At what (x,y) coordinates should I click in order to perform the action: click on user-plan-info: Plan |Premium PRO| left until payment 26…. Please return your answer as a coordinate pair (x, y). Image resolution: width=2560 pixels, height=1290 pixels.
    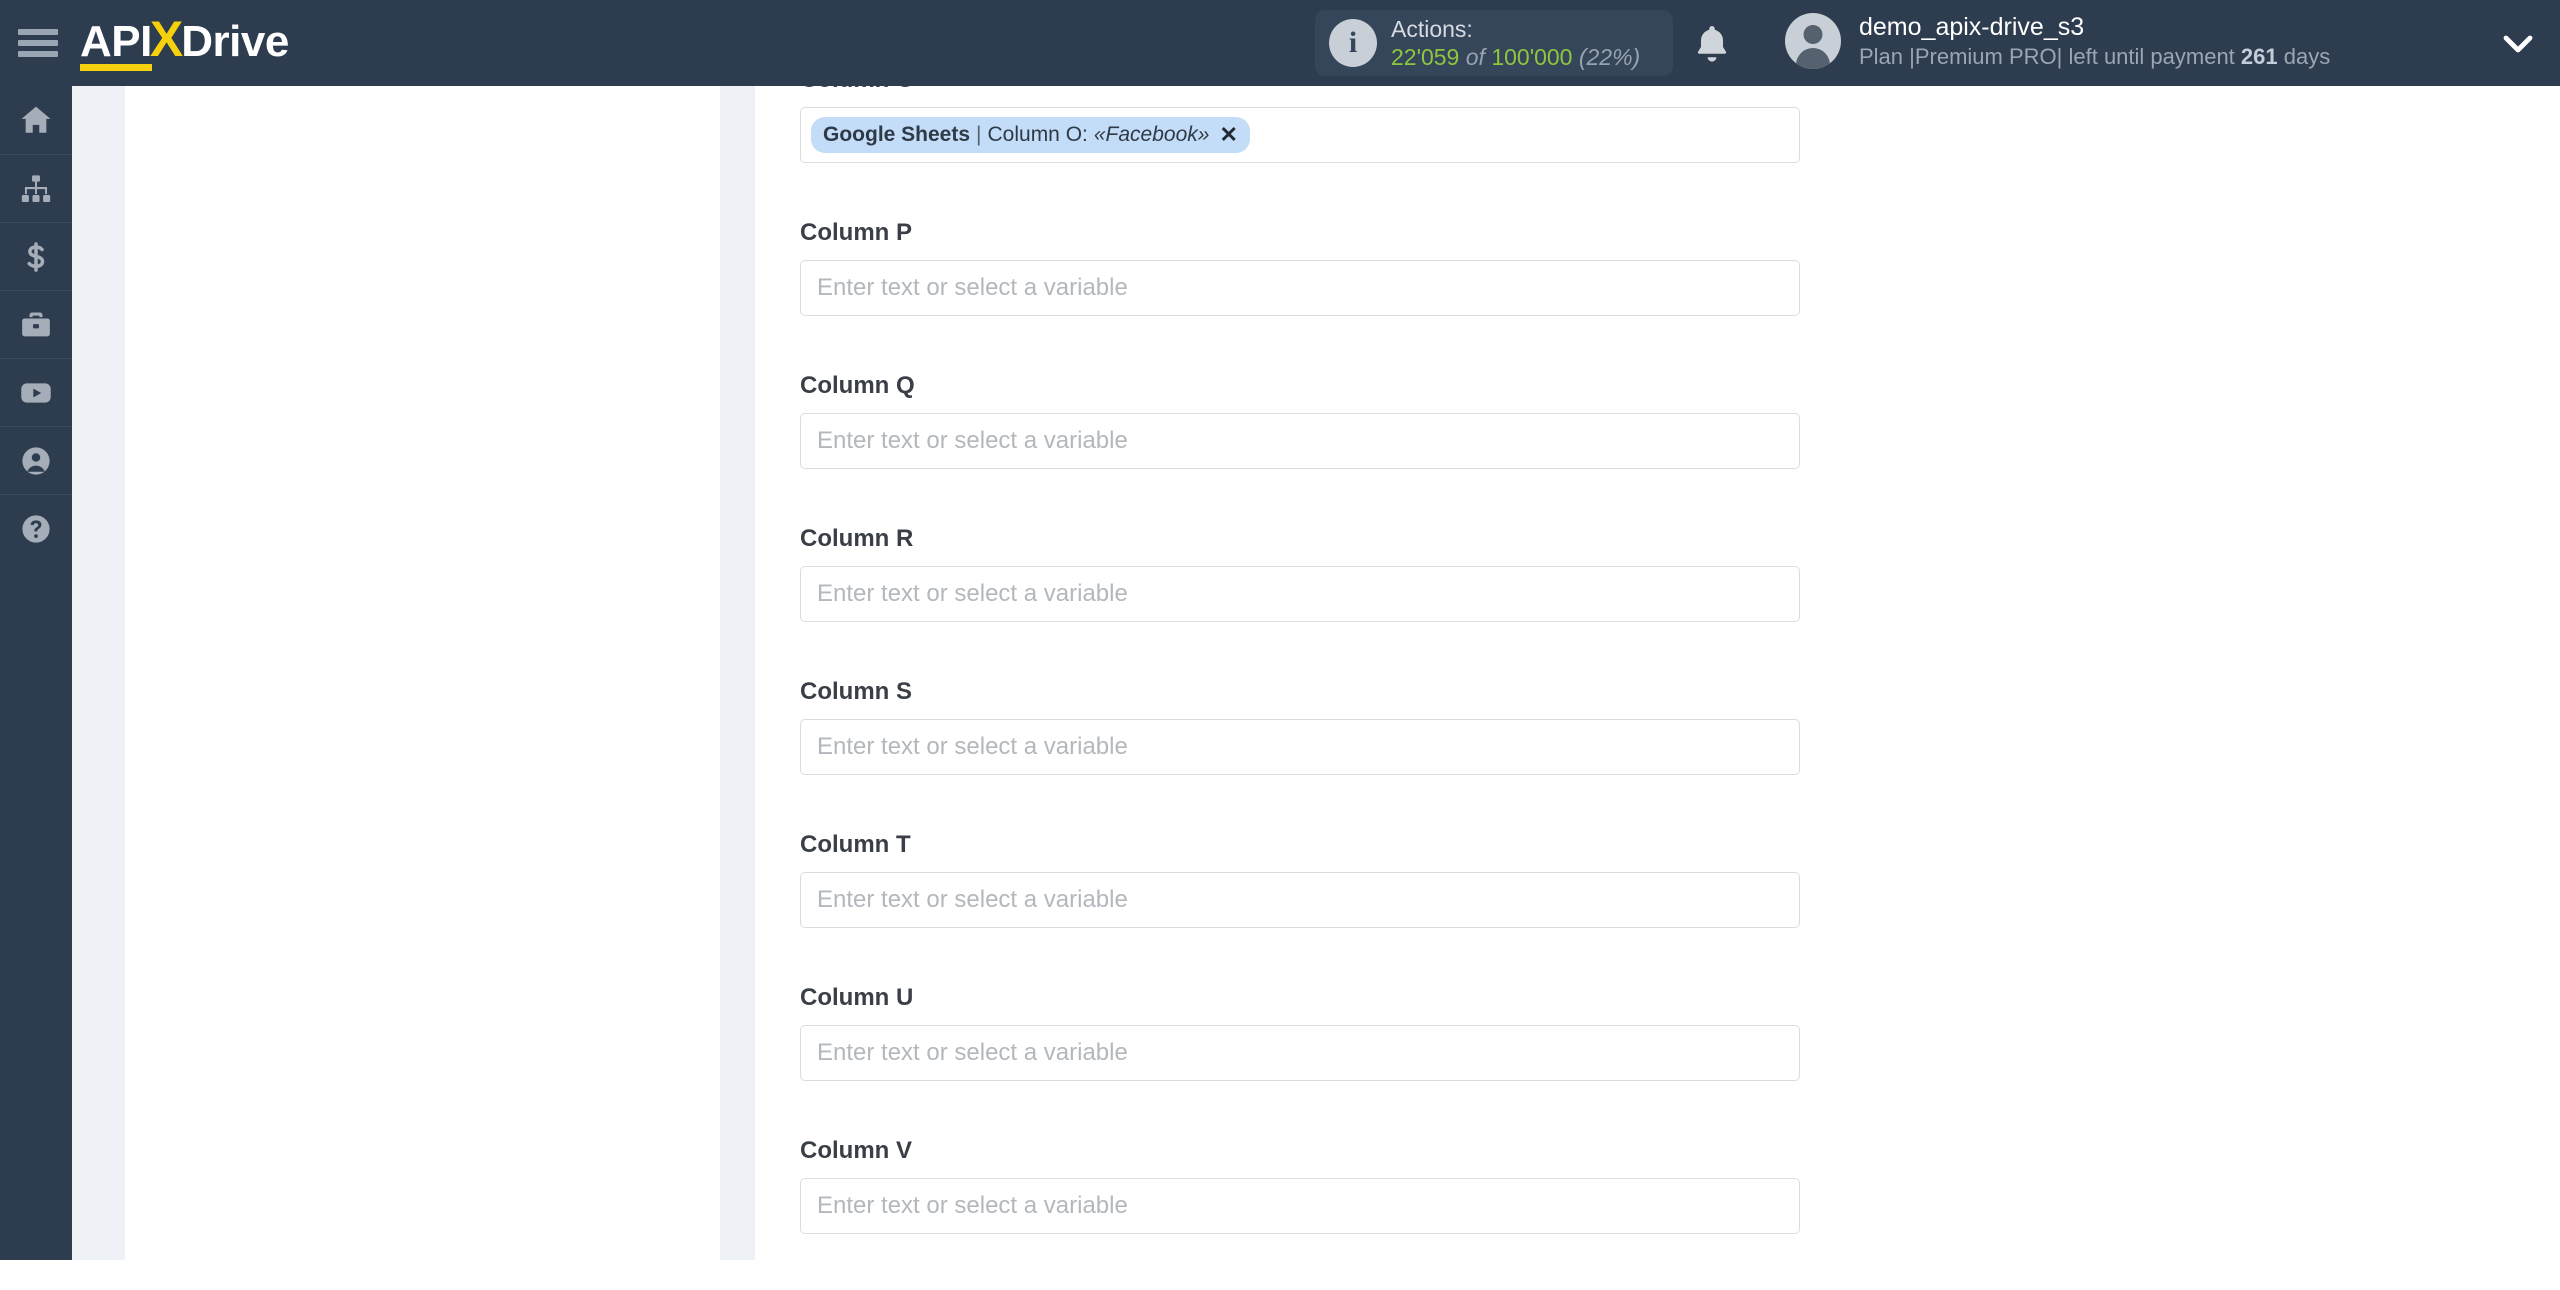
    Looking at the image, I should click on (2094, 57).